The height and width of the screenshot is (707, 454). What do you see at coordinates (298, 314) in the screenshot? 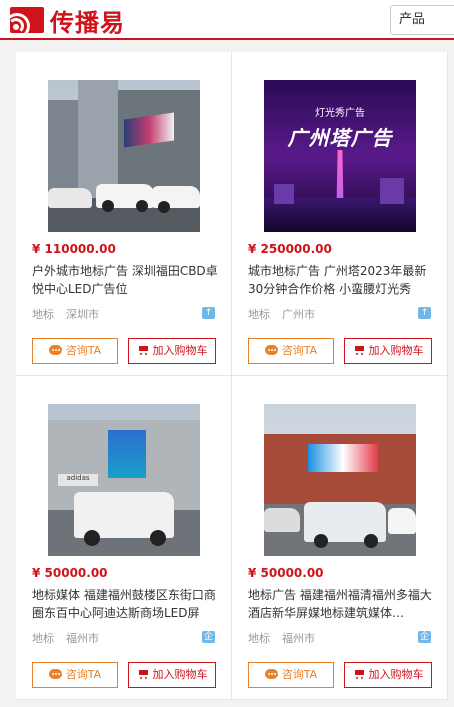
I see `product-city: 广州市` at bounding box center [298, 314].